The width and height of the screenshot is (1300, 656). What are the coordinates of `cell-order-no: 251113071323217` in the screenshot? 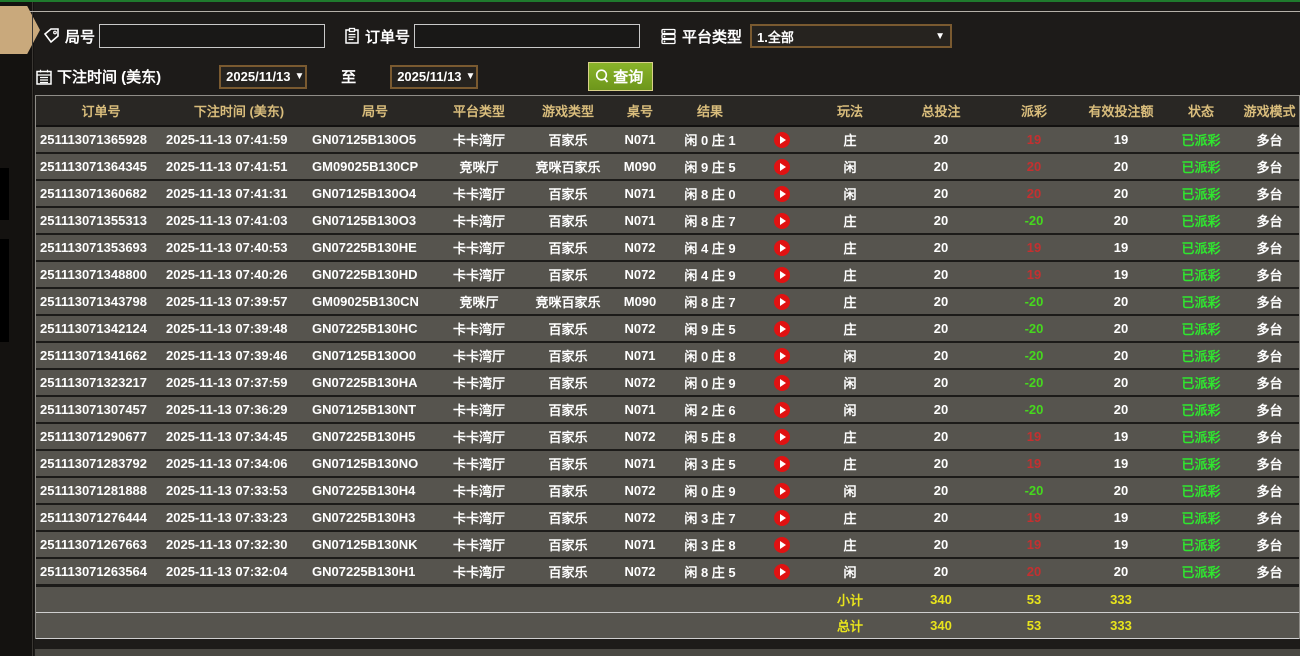 It's located at (94, 382).